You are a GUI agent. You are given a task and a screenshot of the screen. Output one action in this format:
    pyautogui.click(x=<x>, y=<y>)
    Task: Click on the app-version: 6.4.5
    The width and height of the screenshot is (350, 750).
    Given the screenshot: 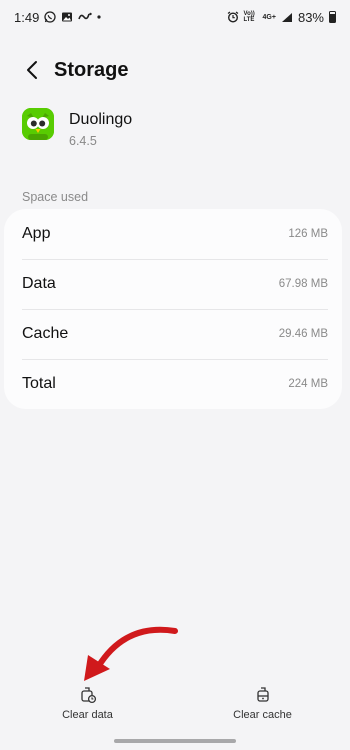 What is the action you would take?
    pyautogui.click(x=83, y=141)
    